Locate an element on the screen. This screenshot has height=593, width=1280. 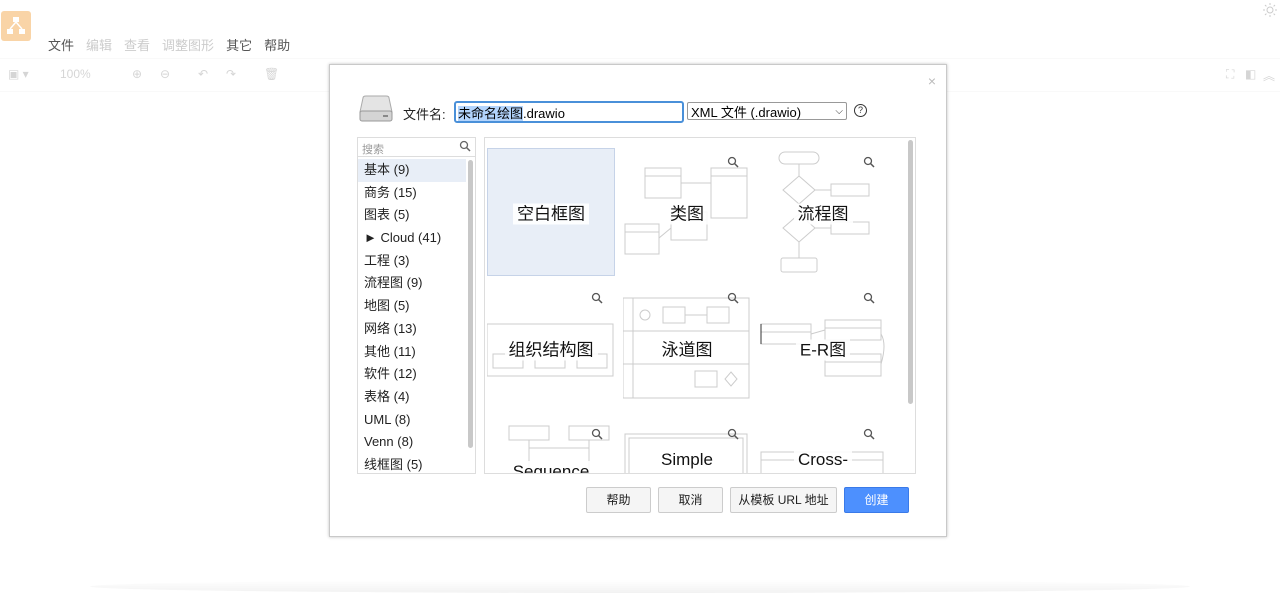
template-label: Sequence is located at coordinates (551, 467).